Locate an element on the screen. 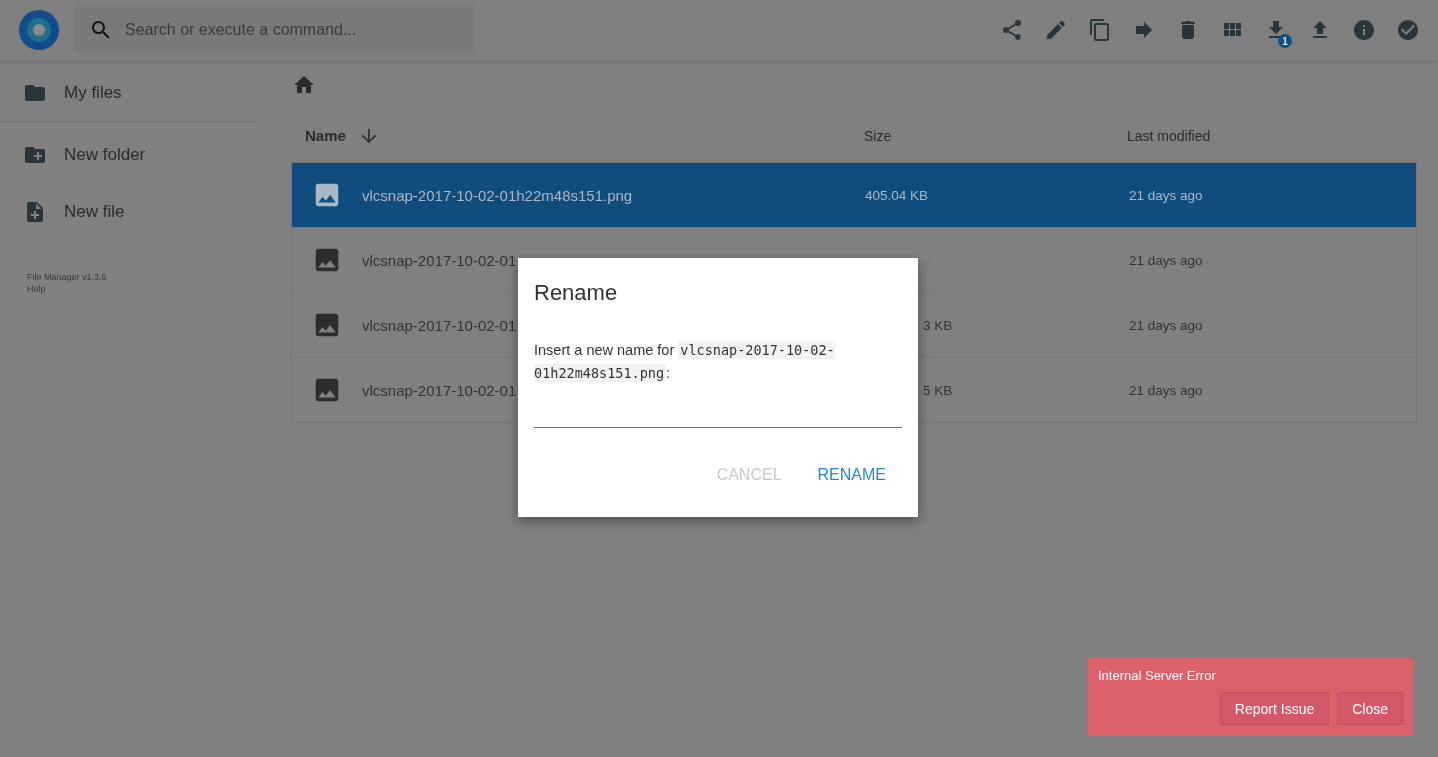 The width and height of the screenshot is (1438, 757). file-size: 405.04 KB is located at coordinates (897, 195).